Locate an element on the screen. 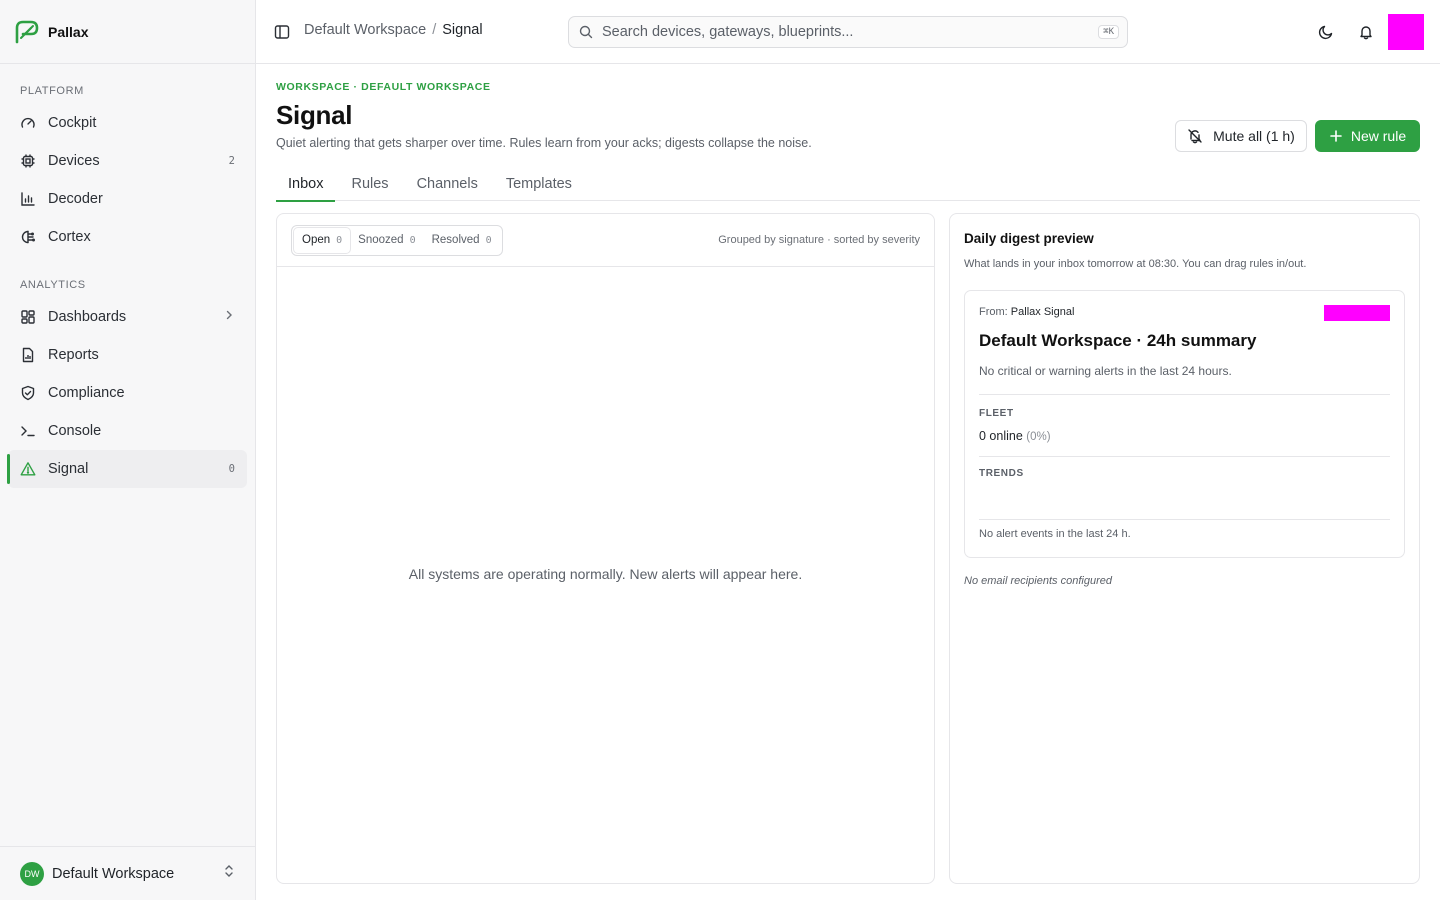 This screenshot has height=900, width=1440. sidebar-item-signal: Signal 0 is located at coordinates (127, 469).